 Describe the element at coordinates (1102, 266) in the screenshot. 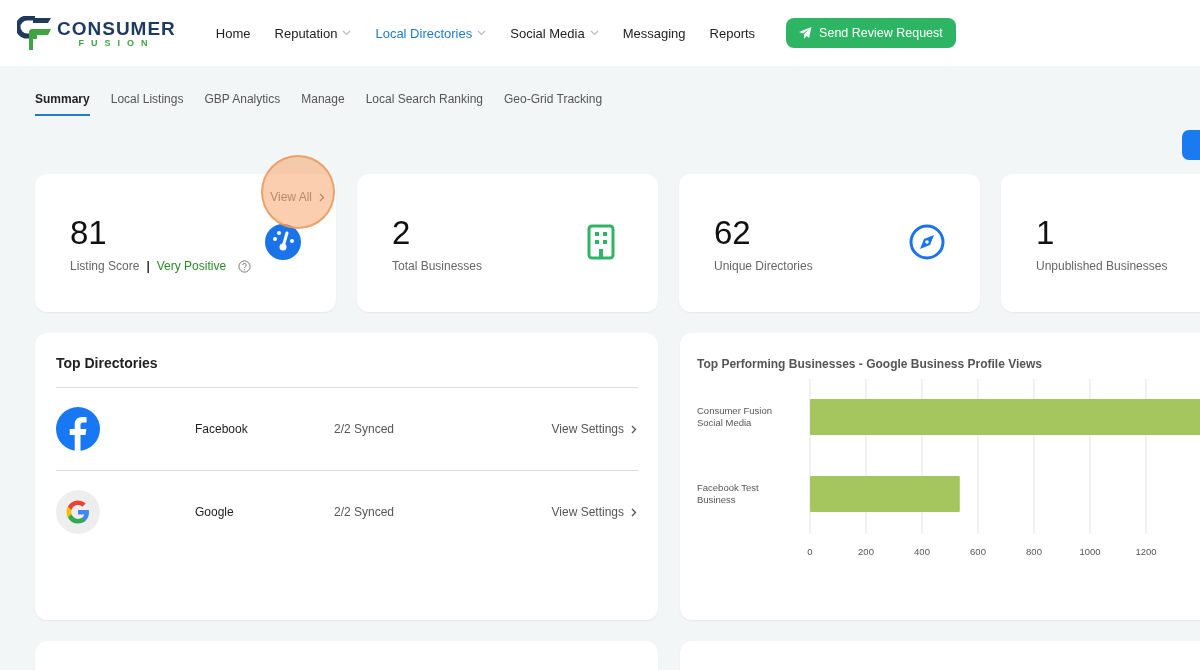

I see `stat-label: Unpublished Businesses` at that location.